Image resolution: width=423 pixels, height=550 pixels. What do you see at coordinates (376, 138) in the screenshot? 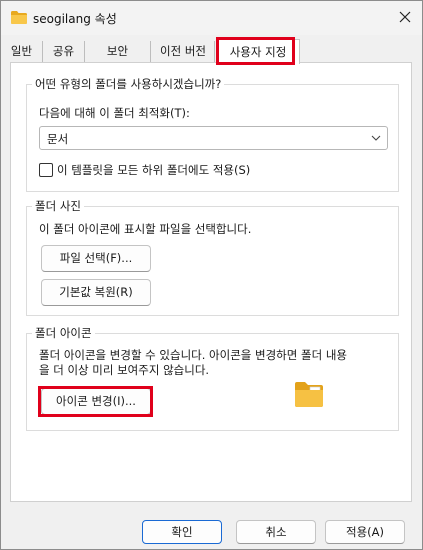
I see `chevron-down-icon` at bounding box center [376, 138].